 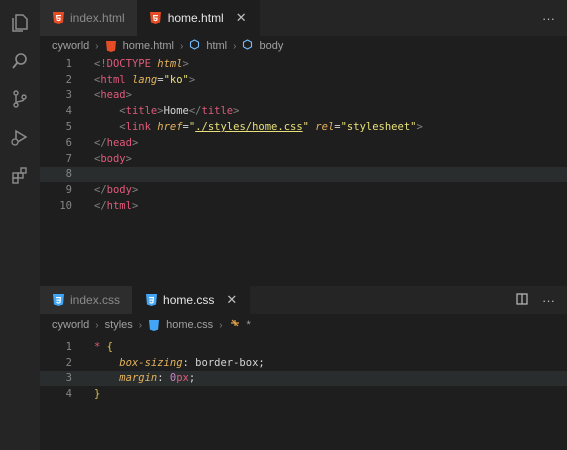 What do you see at coordinates (235, 325) in the screenshot?
I see `selector-symbol-icon` at bounding box center [235, 325].